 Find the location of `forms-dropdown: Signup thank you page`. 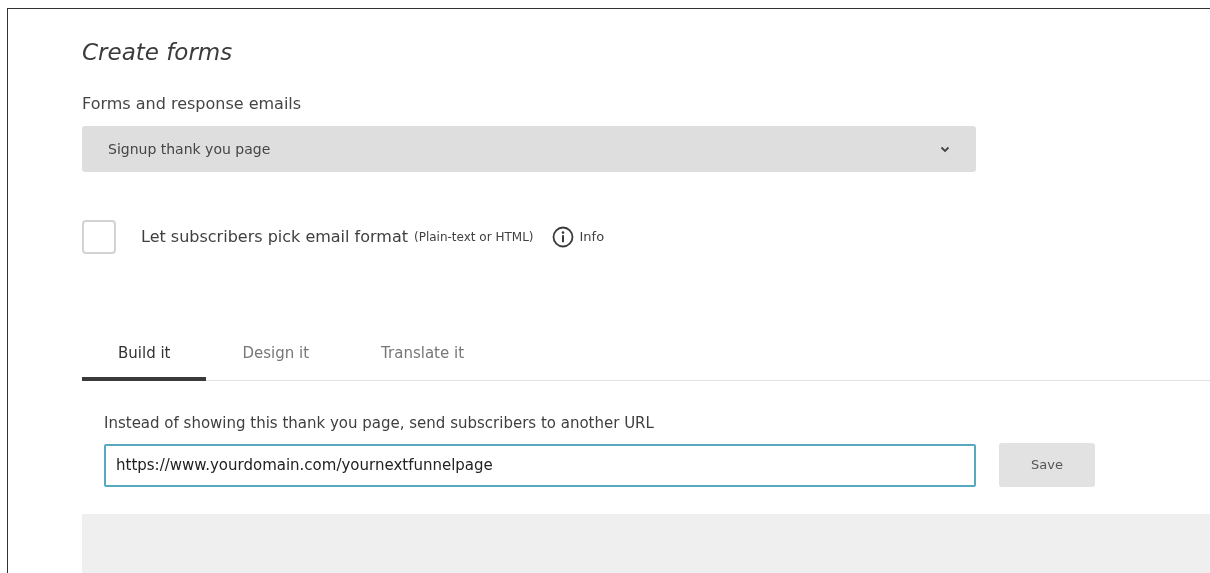

forms-dropdown: Signup thank you page is located at coordinates (529, 149).